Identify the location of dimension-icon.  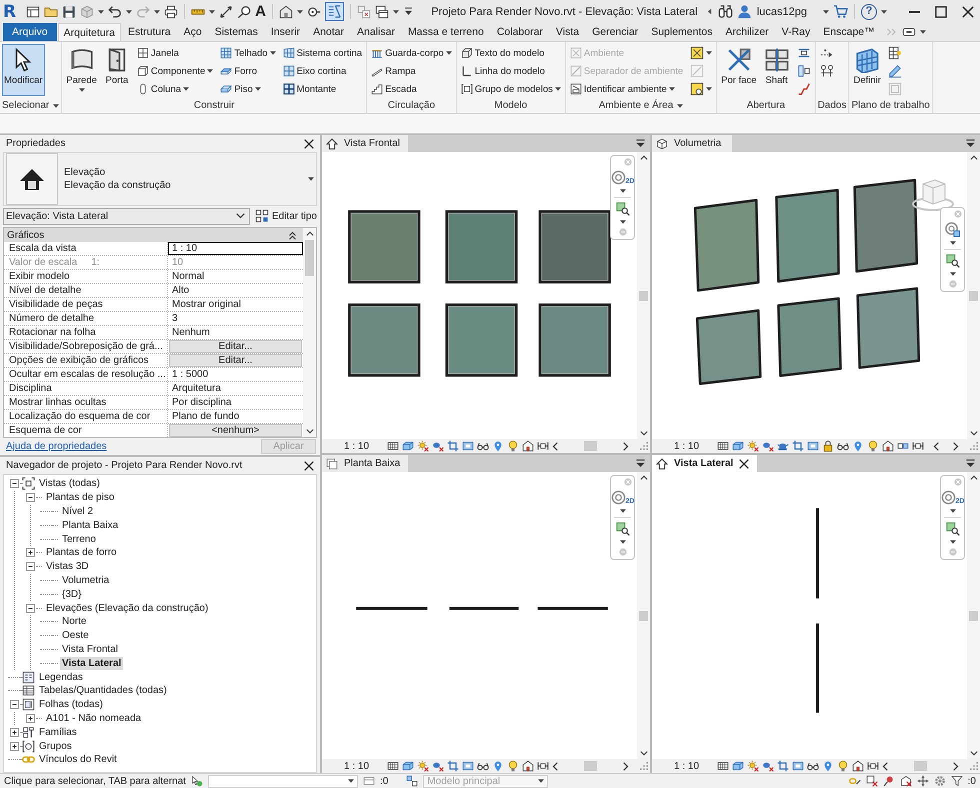
(226, 11).